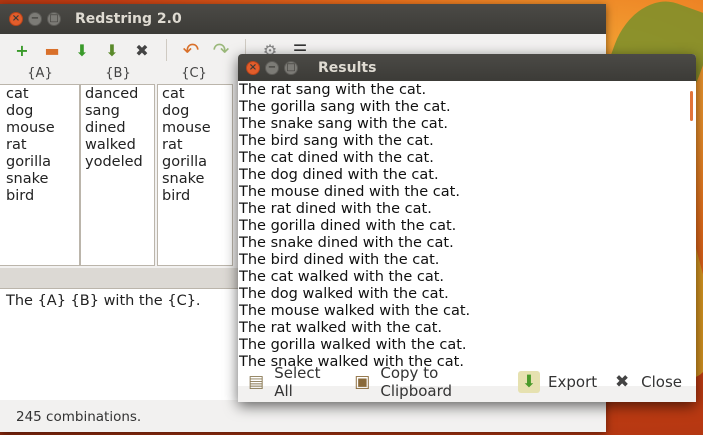 The height and width of the screenshot is (435, 703). Describe the element at coordinates (117, 162) in the screenshot. I see `list-item: yodeled` at that location.